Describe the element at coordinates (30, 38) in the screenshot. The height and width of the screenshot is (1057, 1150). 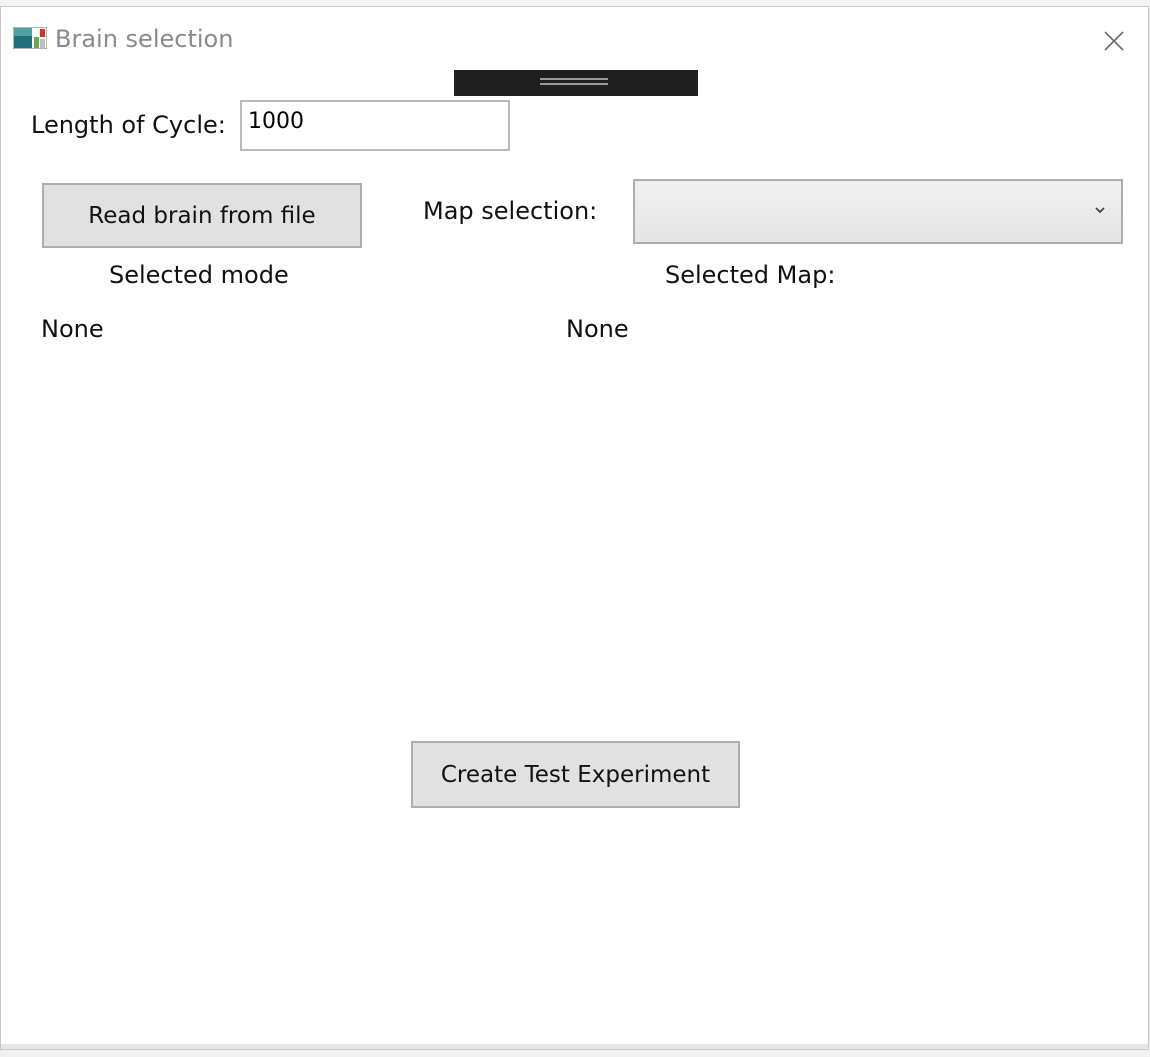
I see `app-icon` at that location.